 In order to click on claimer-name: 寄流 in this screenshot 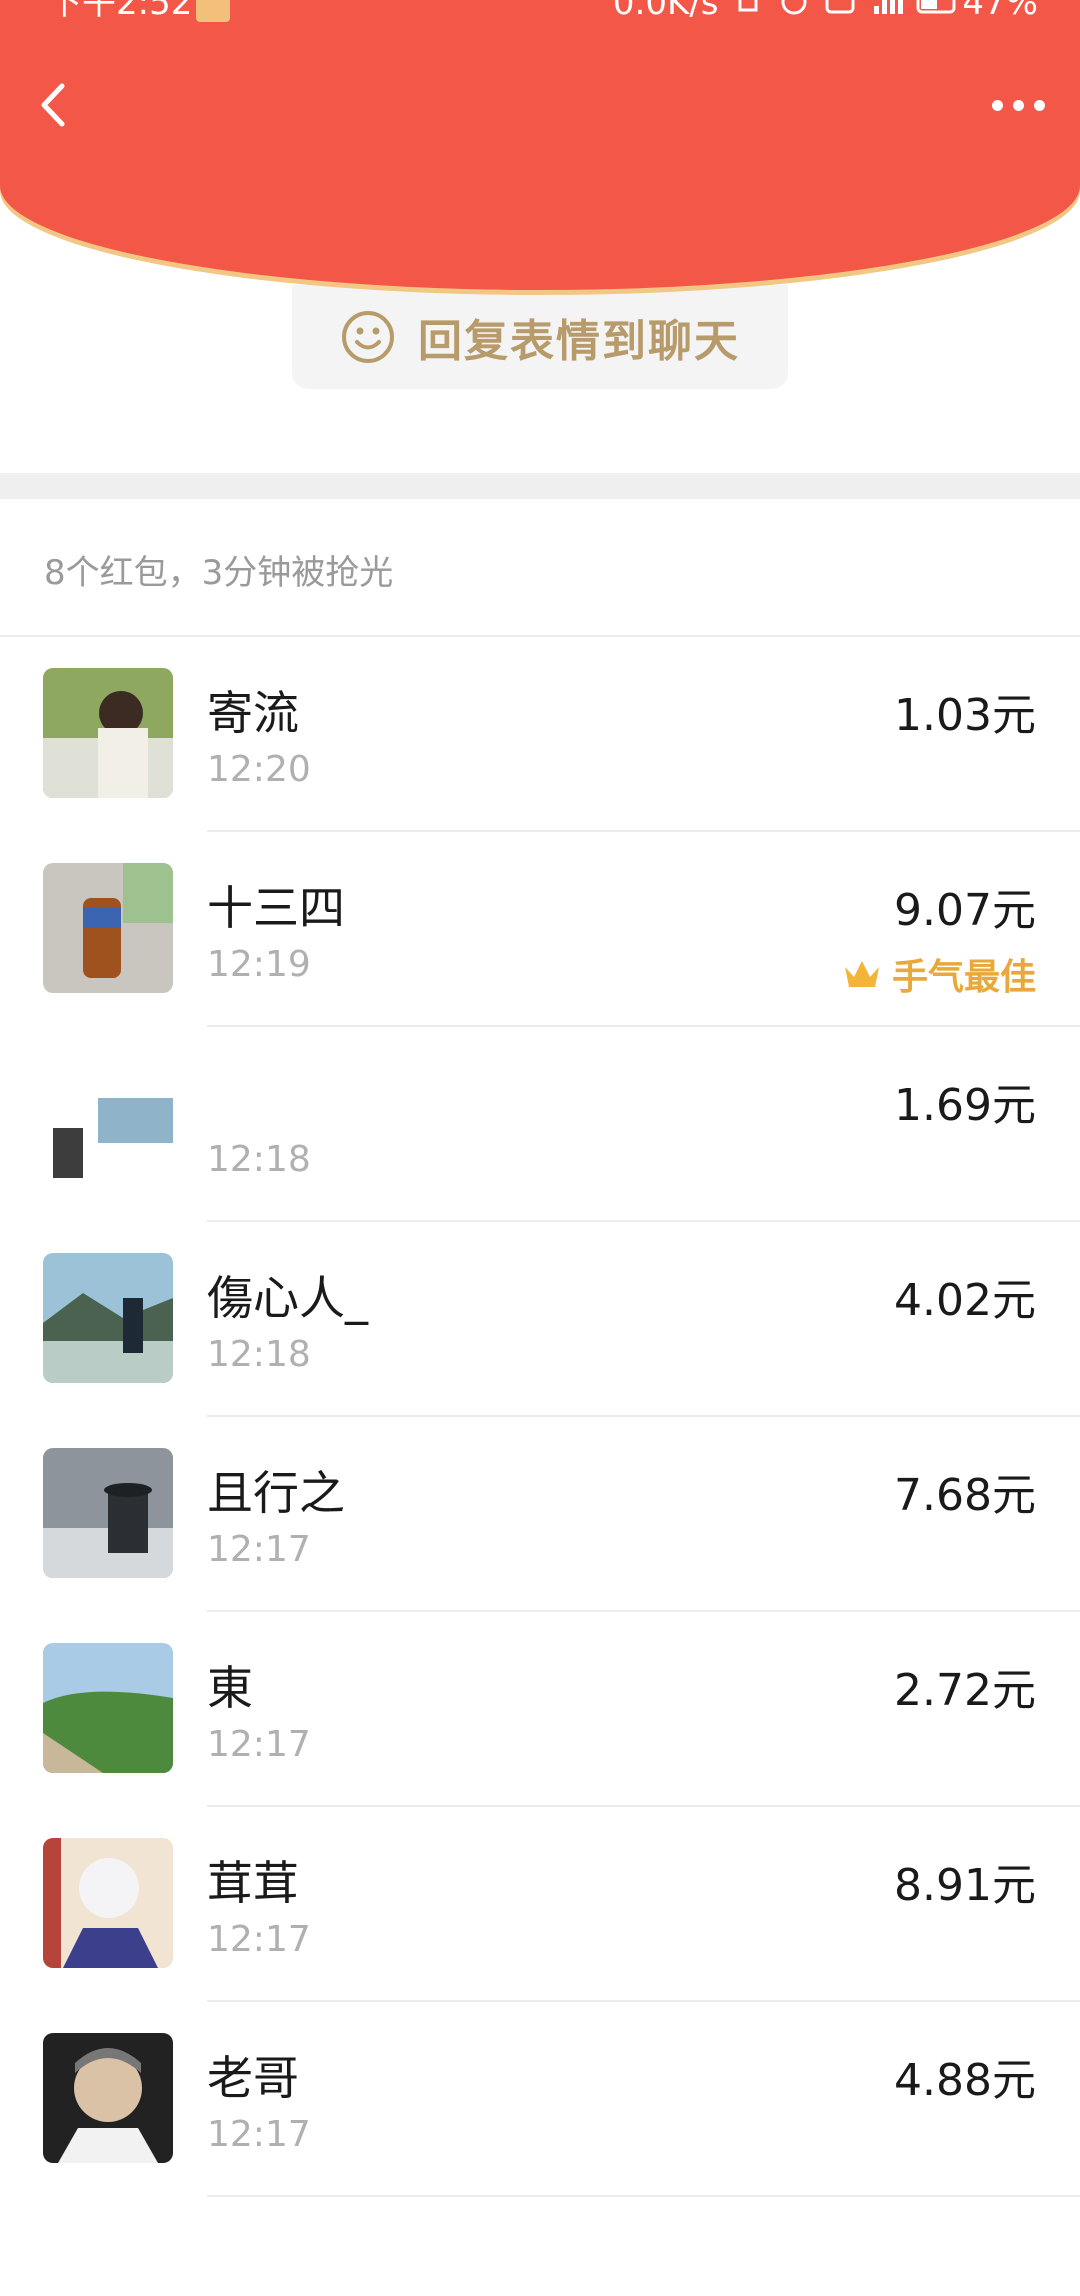, I will do `click(253, 713)`.